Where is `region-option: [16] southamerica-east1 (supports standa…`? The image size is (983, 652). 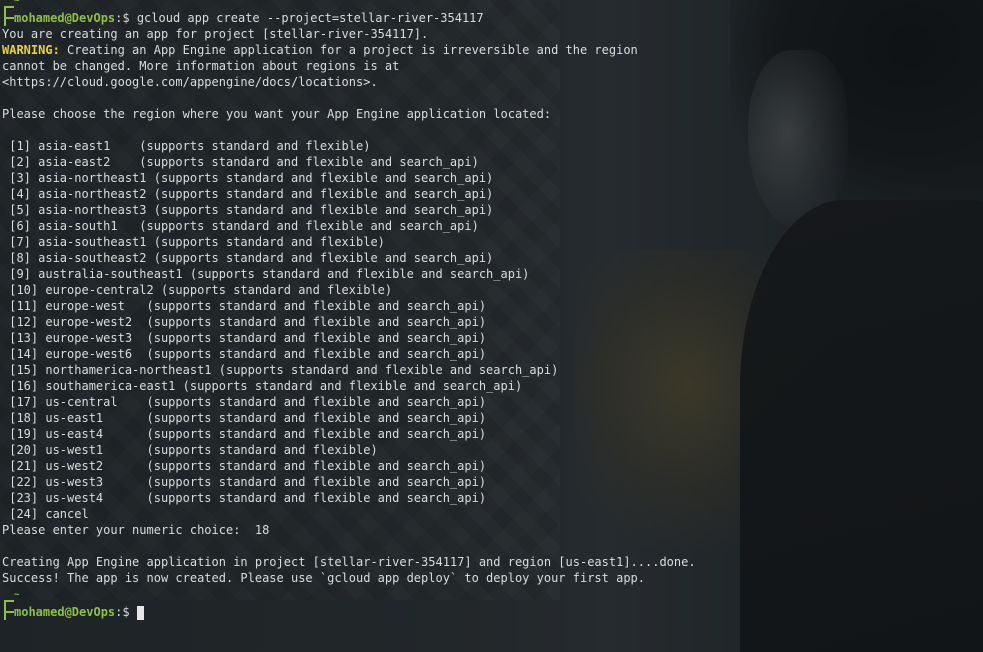 region-option: [16] southamerica-east1 (supports standa… is located at coordinates (262, 386).